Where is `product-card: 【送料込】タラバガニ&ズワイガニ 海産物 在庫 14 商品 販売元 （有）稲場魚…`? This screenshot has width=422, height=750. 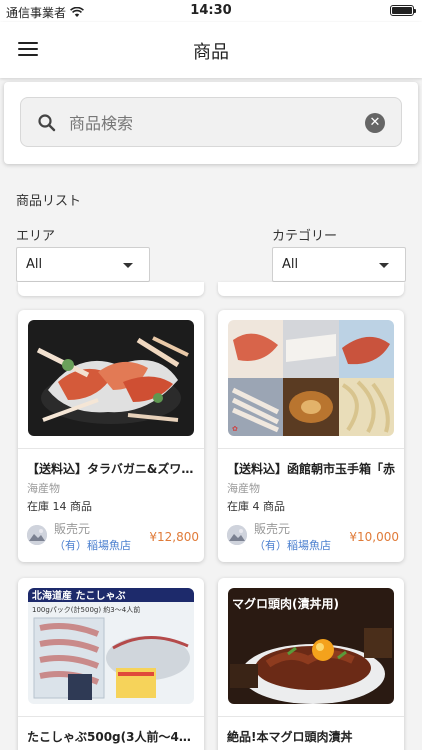 product-card: 【送料込】タラバガニ&ズワイガニ 海産物 在庫 14 商品 販売元 （有）稲場魚… is located at coordinates (111, 436).